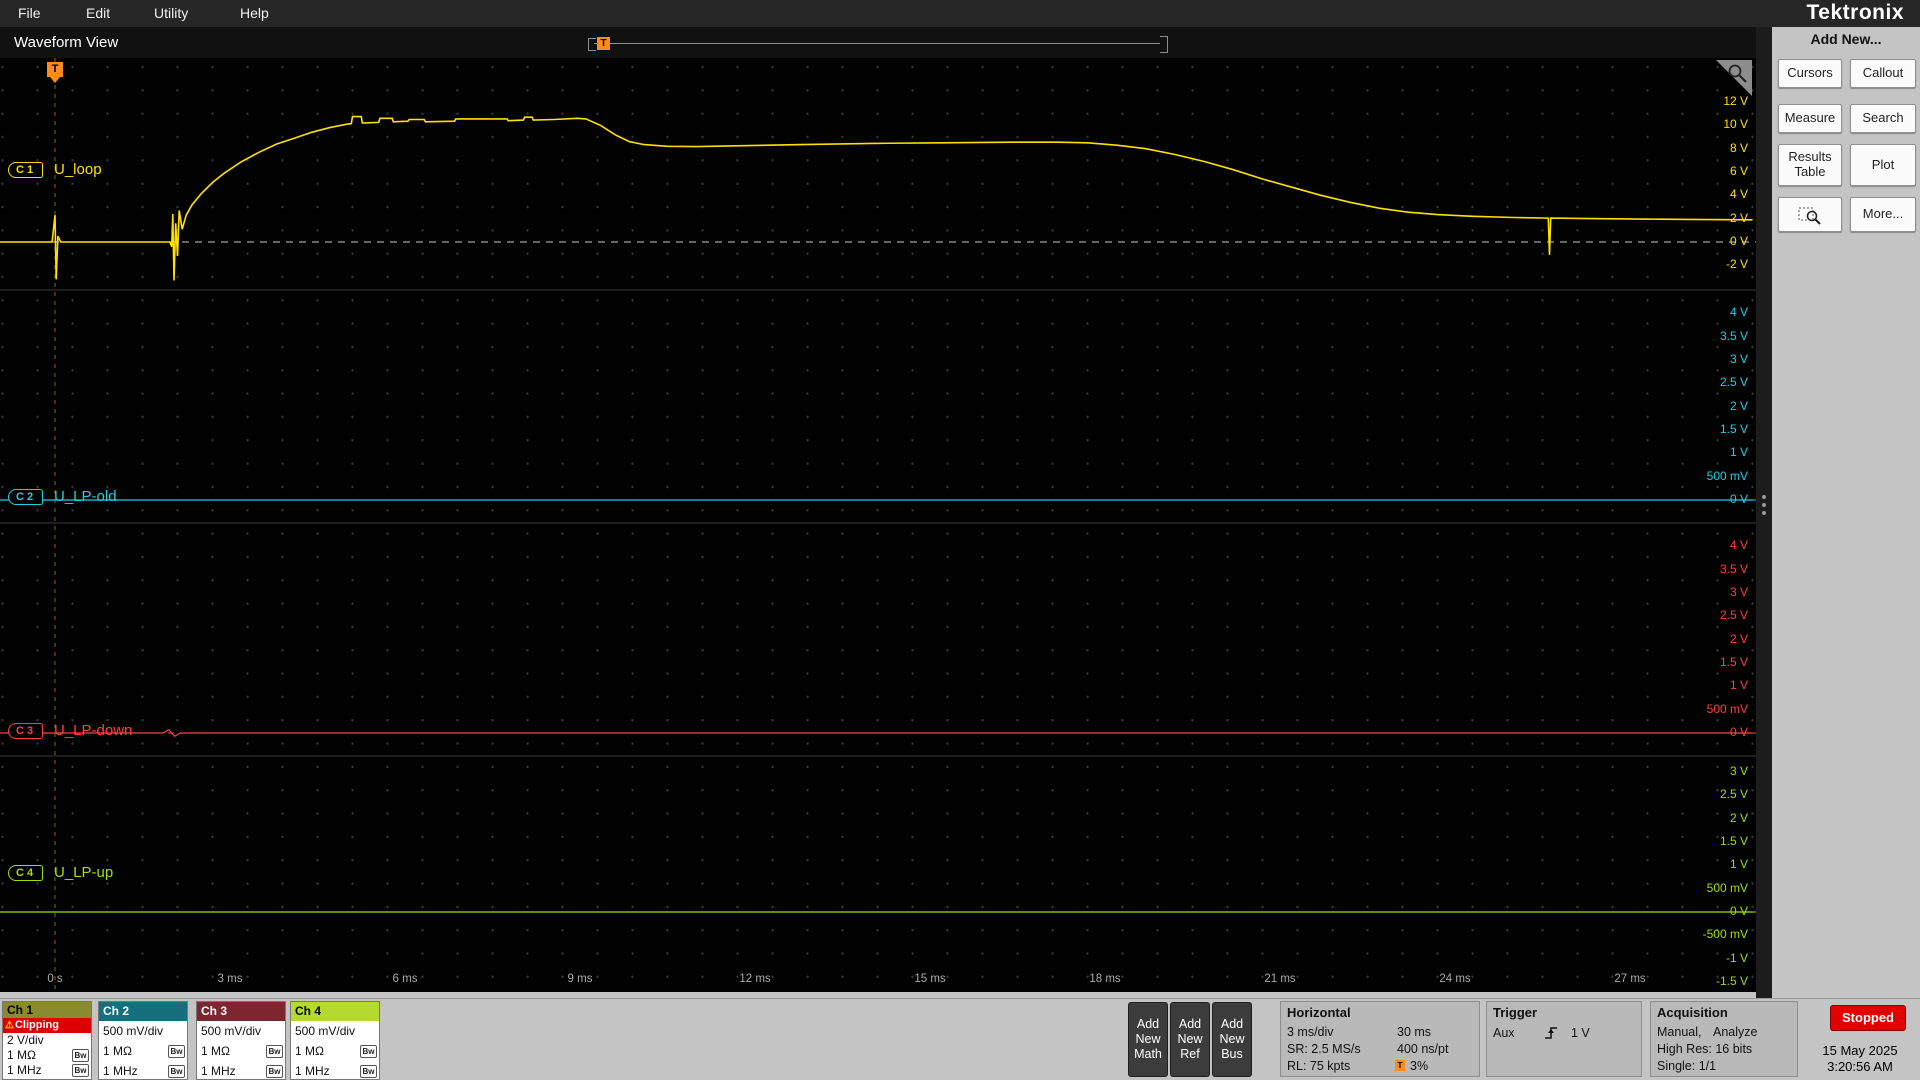  What do you see at coordinates (1148, 1039) in the screenshot?
I see `add-new-math-button: Add New Math` at bounding box center [1148, 1039].